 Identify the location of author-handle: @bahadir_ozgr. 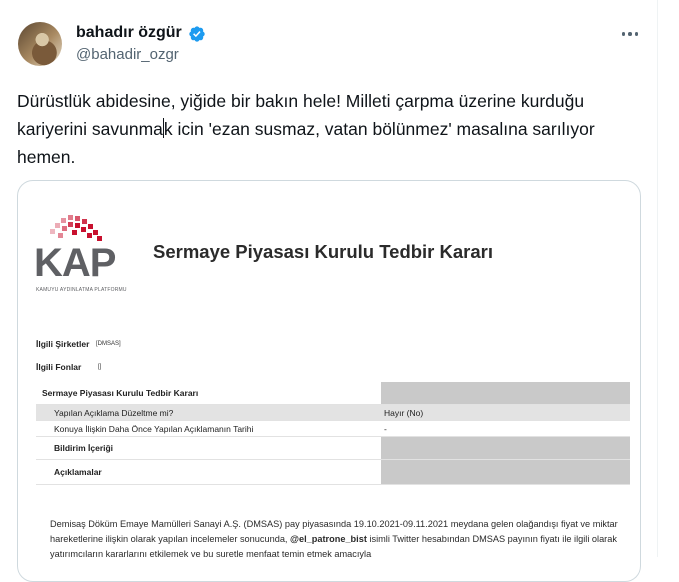
(127, 54).